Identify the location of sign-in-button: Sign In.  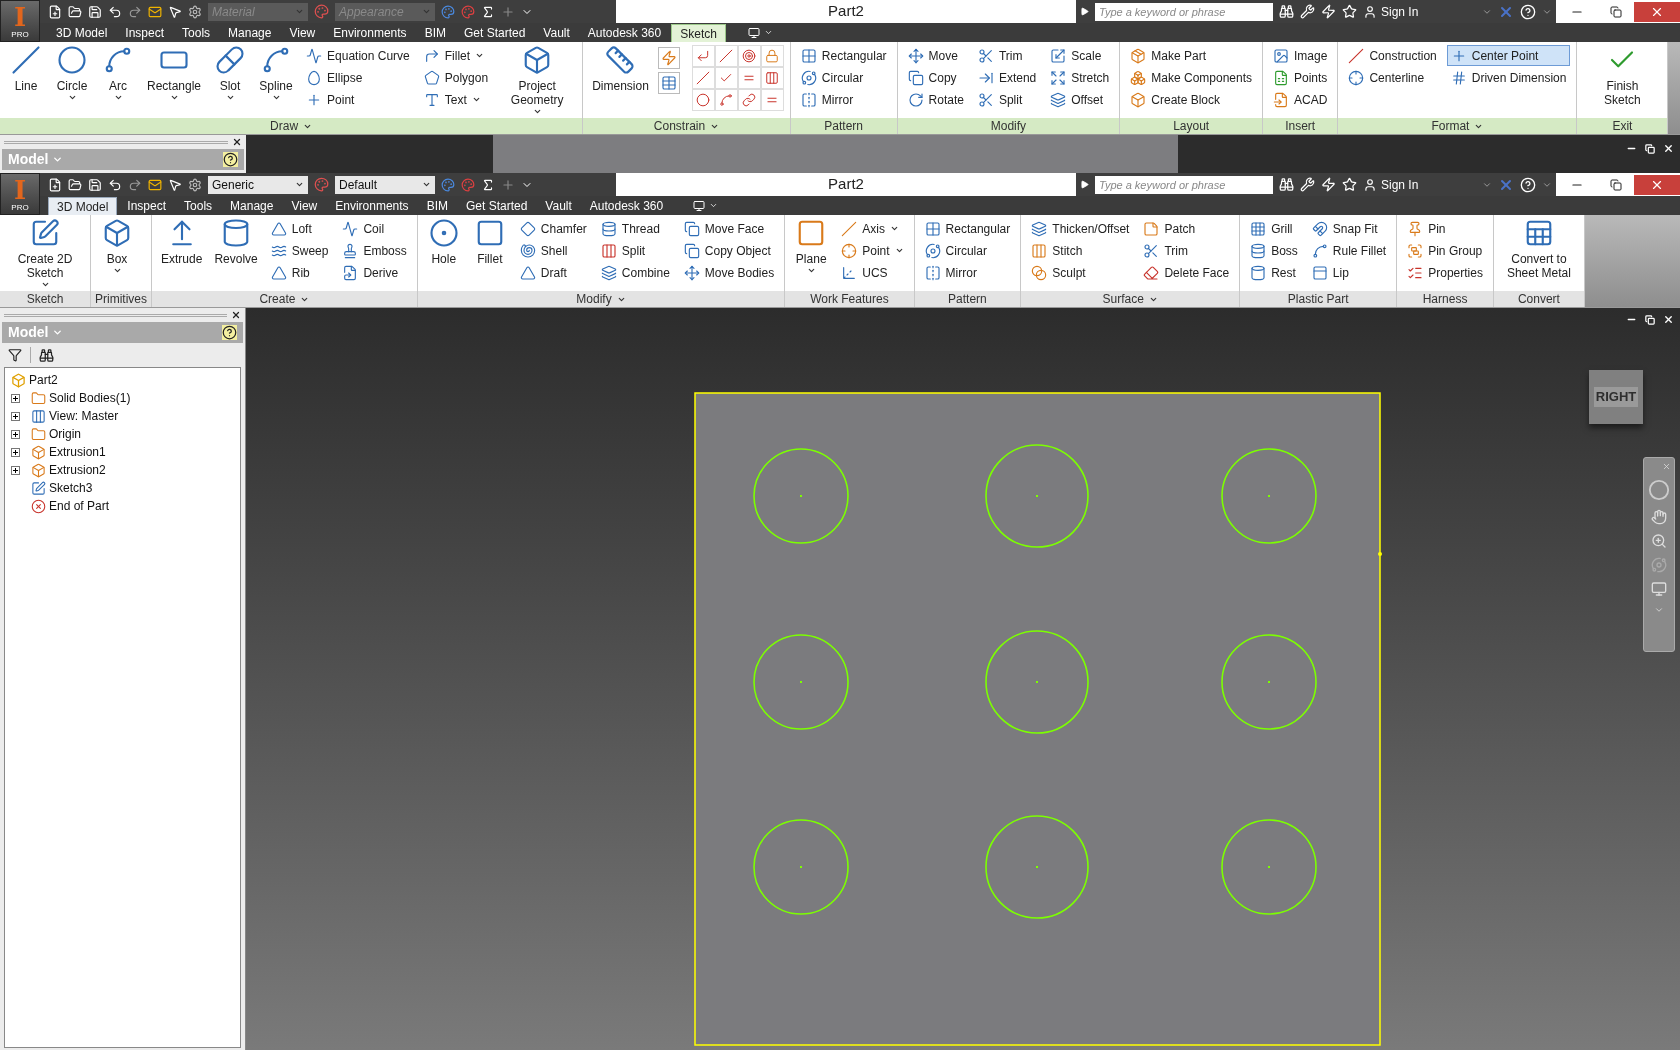
(1391, 11).